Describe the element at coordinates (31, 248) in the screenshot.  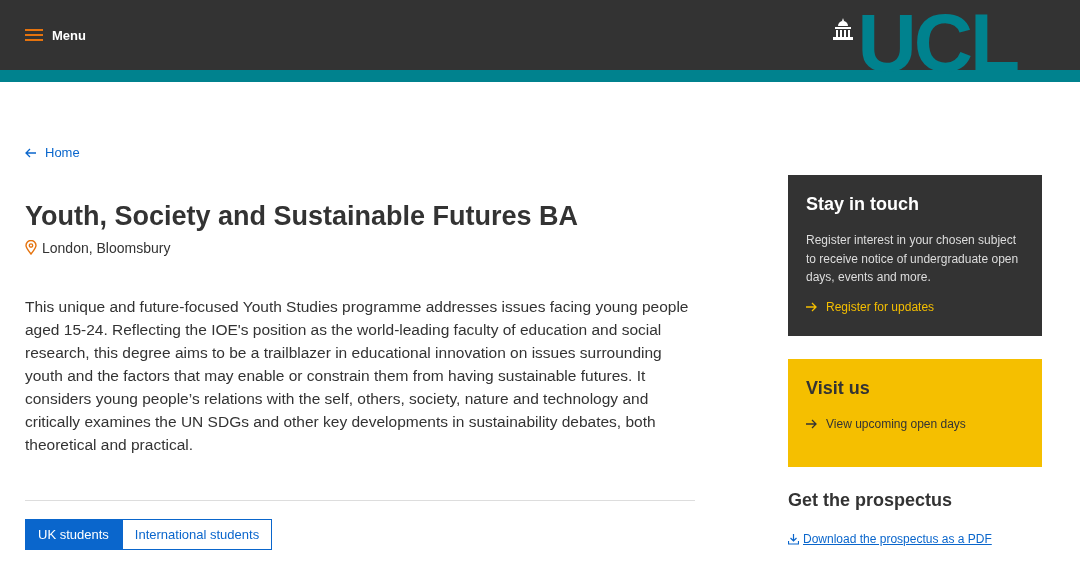
I see `location-pin-icon` at that location.